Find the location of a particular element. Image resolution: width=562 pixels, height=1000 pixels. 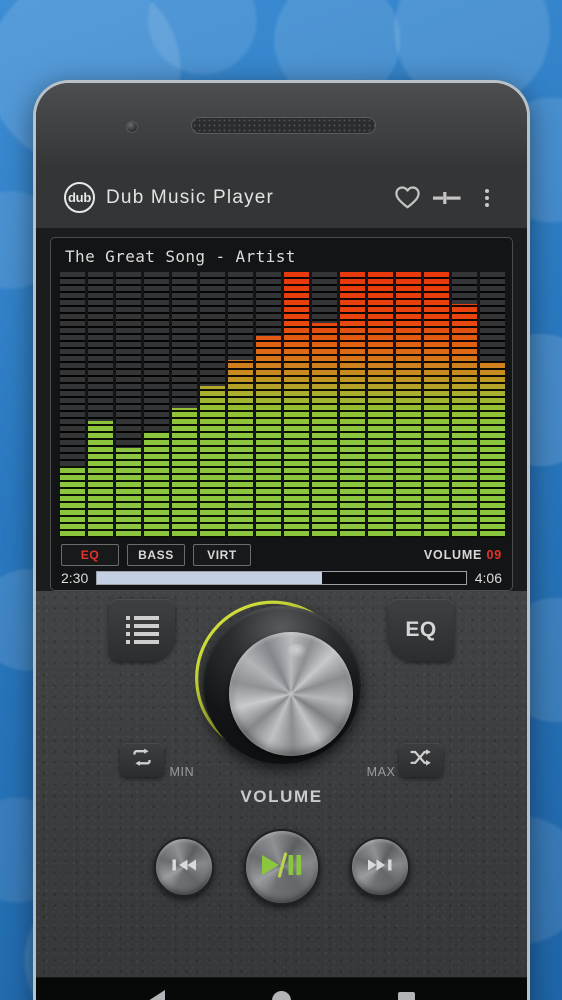

logo-text: dub is located at coordinates (79, 197).